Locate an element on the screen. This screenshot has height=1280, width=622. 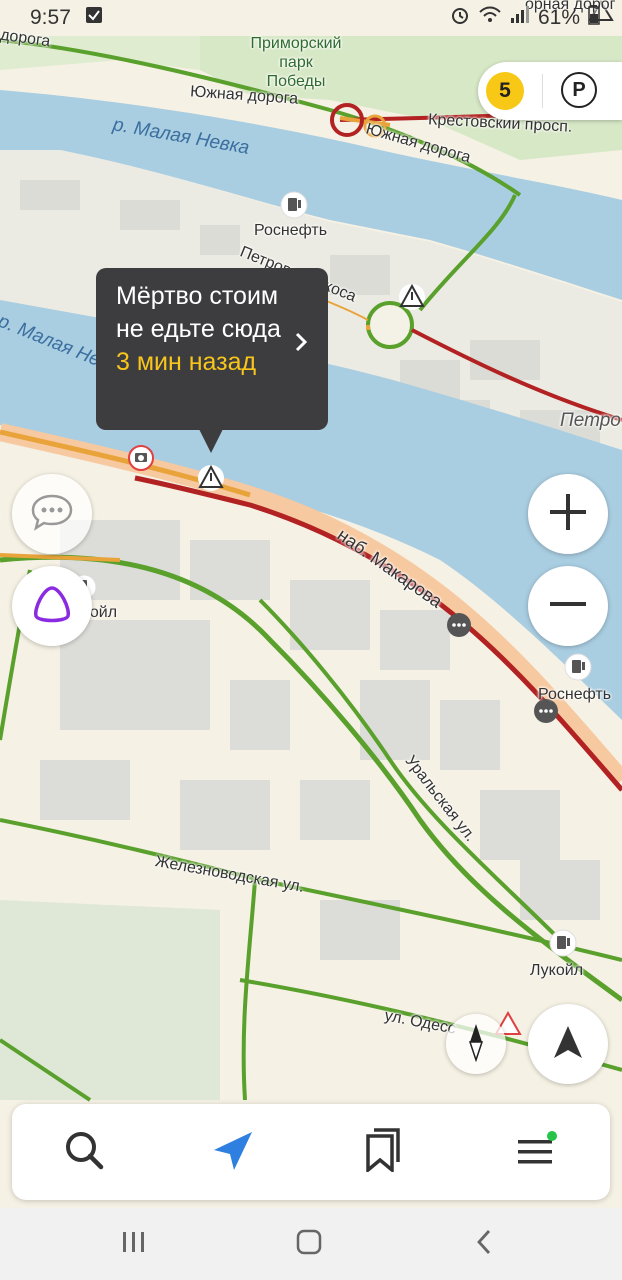
minus-icon is located at coordinates (568, 606).